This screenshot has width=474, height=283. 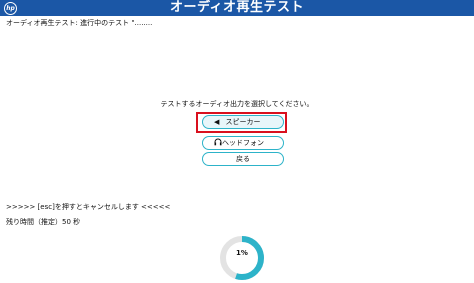 I want to click on remaining-time: 残り時間（推定）50 秒, so click(x=43, y=222).